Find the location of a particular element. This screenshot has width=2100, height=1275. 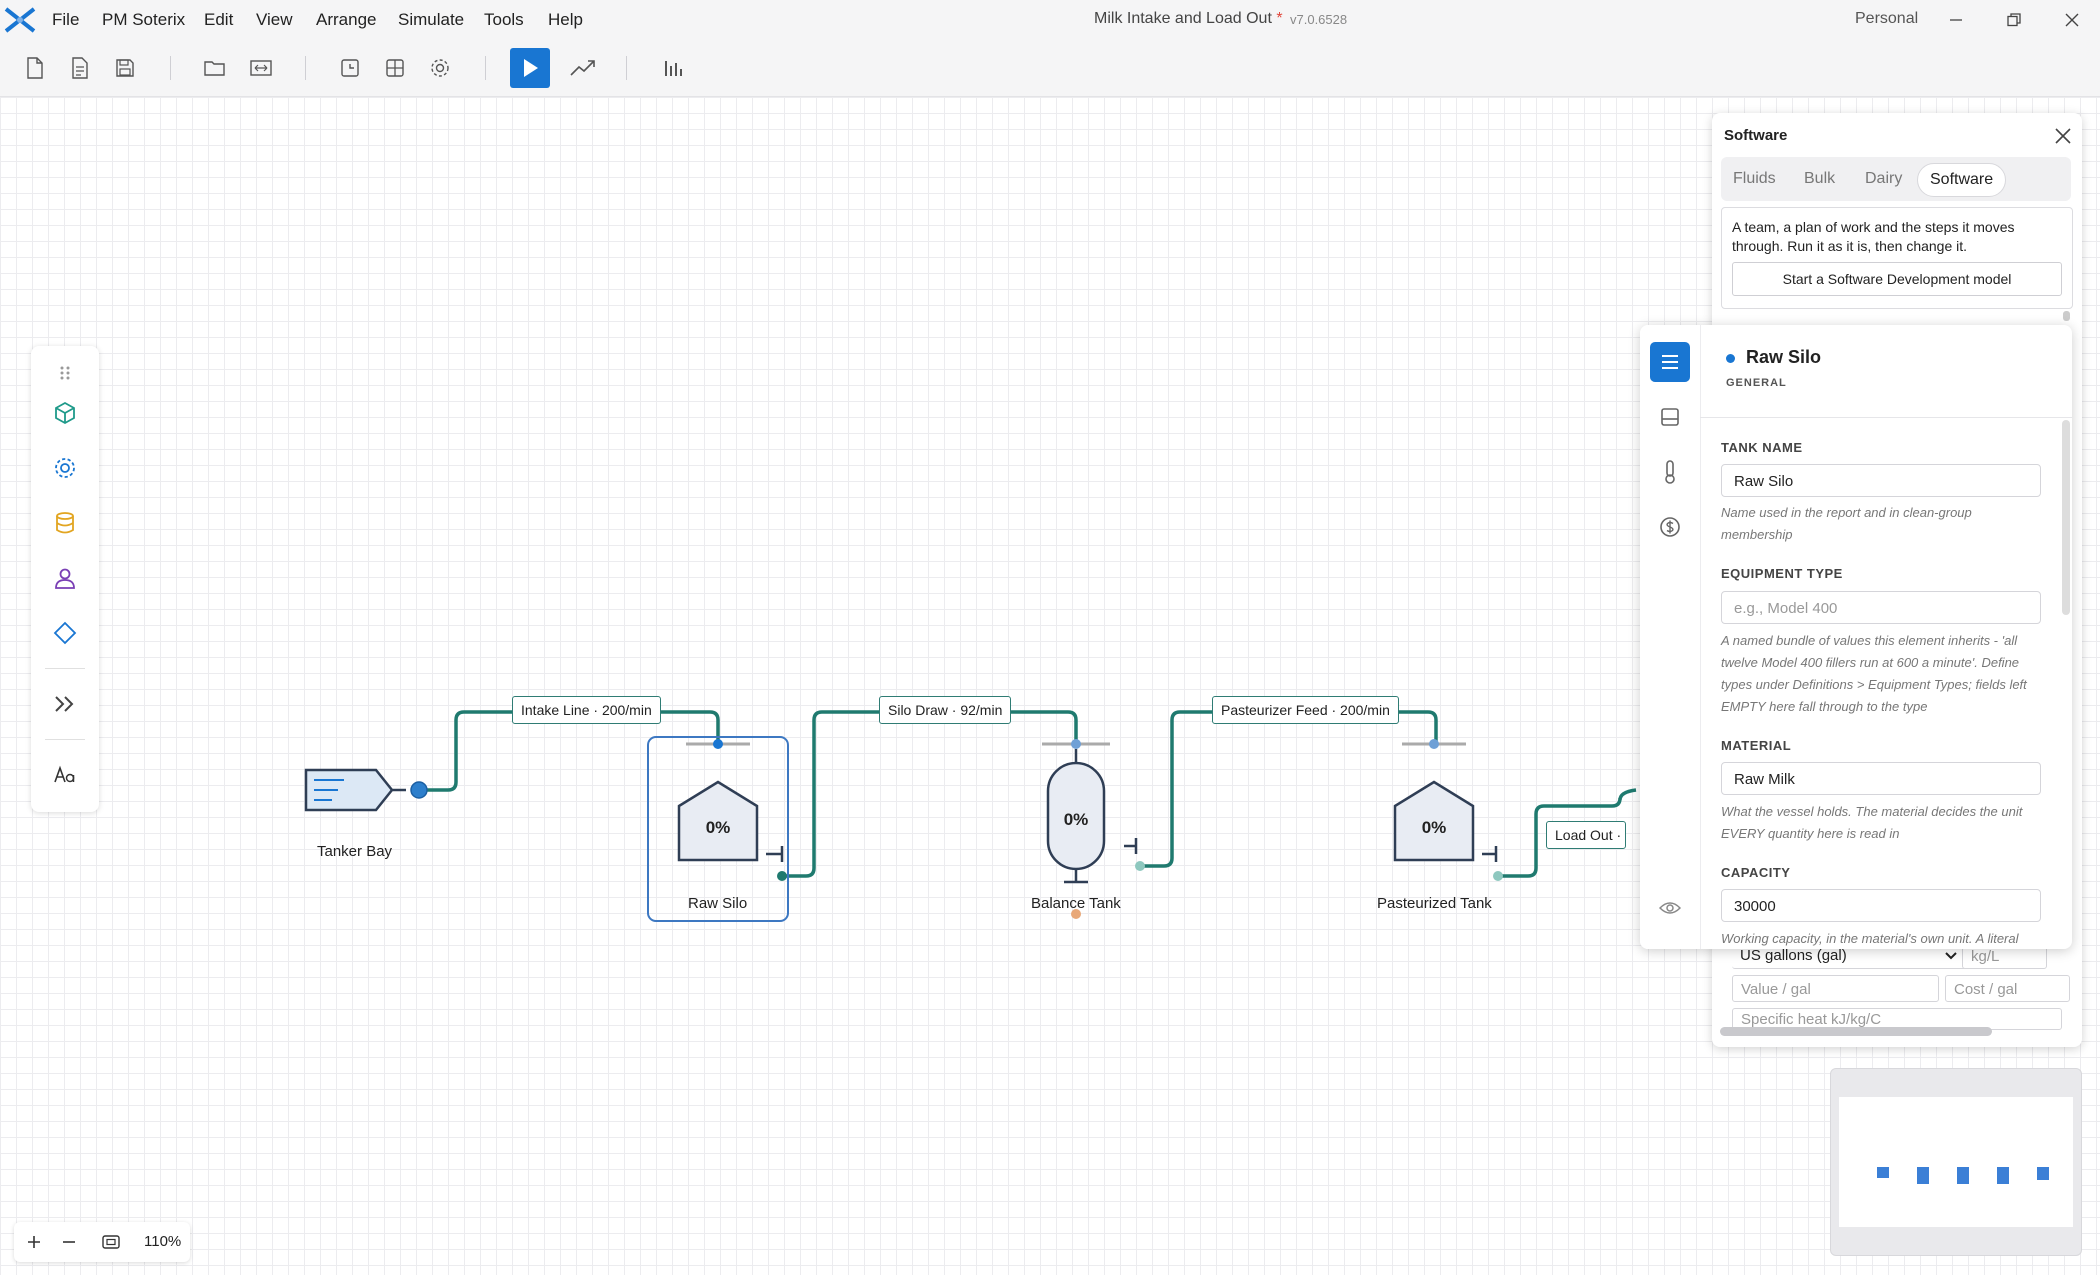

vertical-scrollbar is located at coordinates (2066, 316).